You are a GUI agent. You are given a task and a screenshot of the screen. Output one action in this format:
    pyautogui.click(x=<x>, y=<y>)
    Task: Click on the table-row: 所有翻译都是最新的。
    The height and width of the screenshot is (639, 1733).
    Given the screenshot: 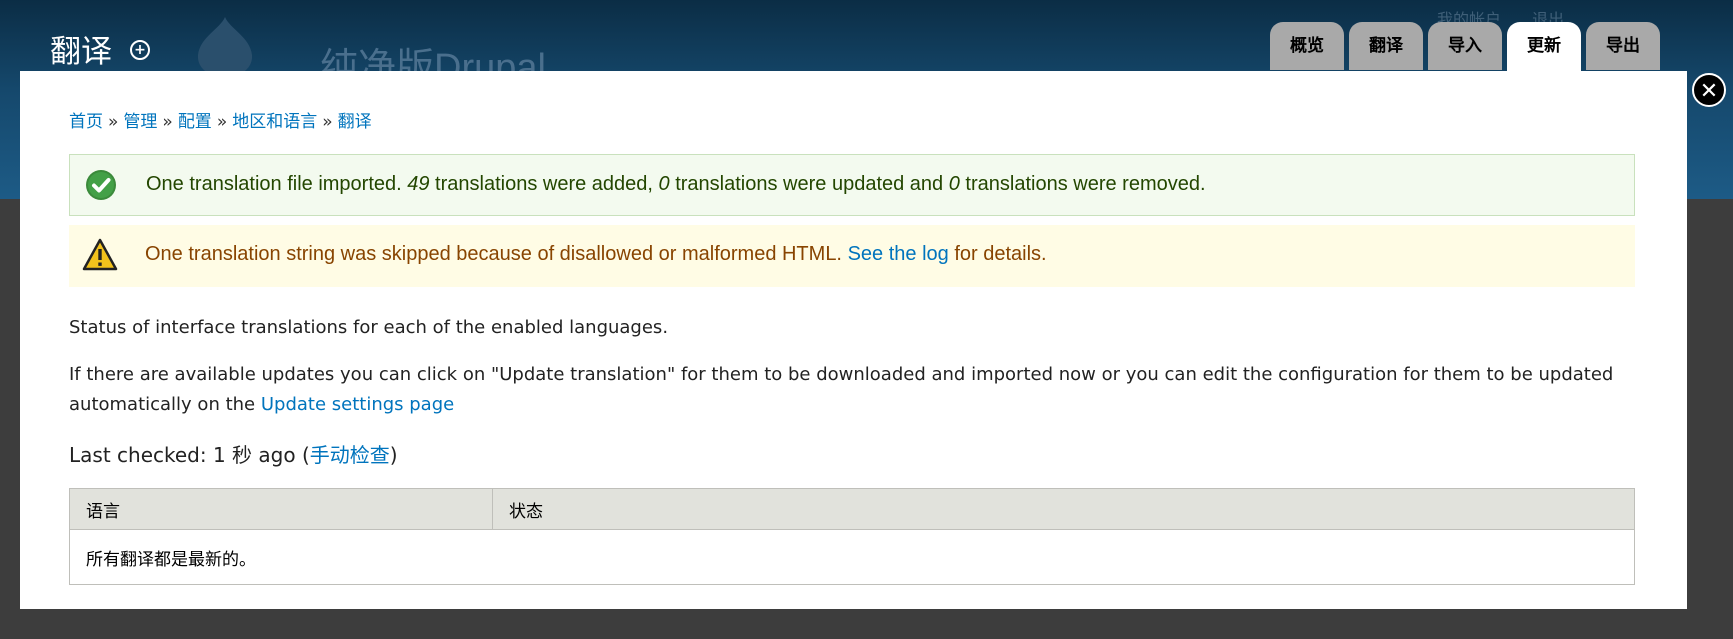 What is the action you would take?
    pyautogui.click(x=852, y=557)
    